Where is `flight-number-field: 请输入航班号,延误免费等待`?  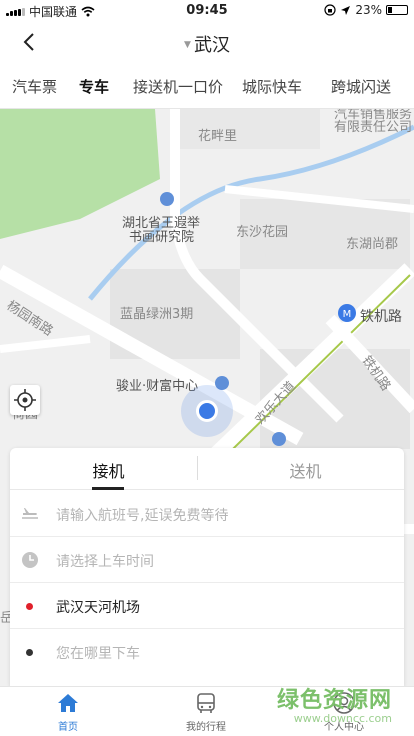 flight-number-field: 请输入航班号,延误免费等待 is located at coordinates (207, 514).